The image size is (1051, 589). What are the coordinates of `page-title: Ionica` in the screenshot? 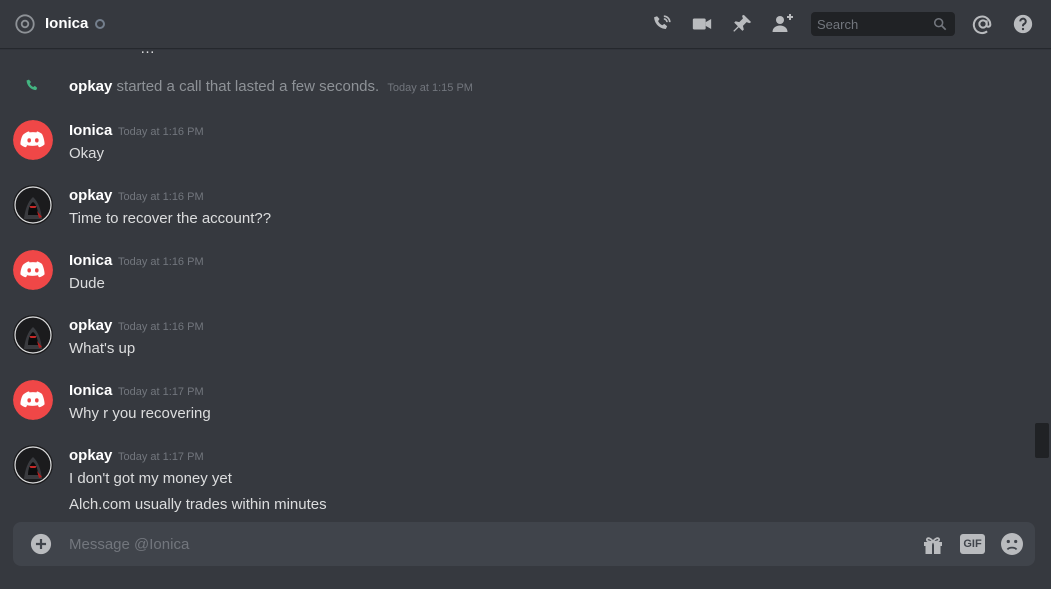 It's located at (67, 23).